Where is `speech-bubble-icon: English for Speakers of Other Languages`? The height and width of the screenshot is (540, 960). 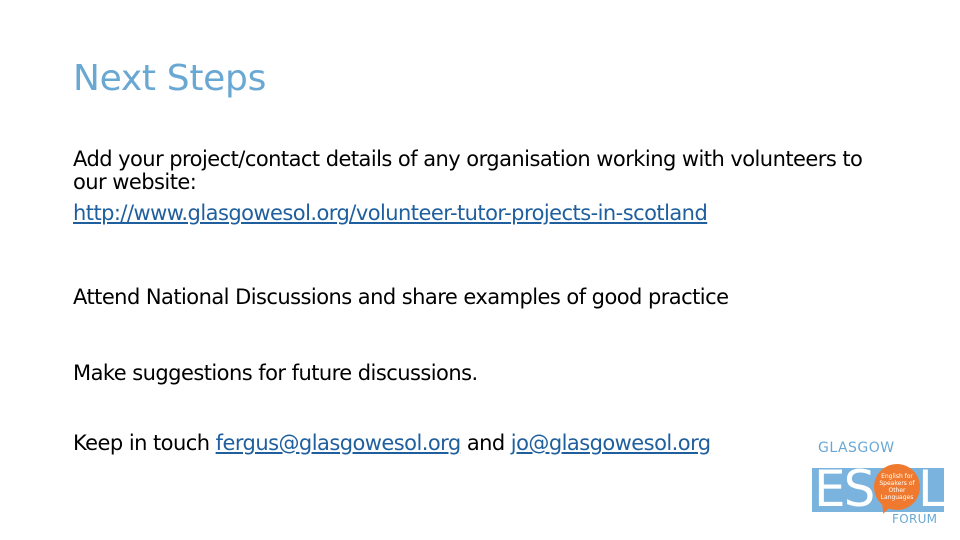
speech-bubble-icon: English for Speakers of Other Languages is located at coordinates (897, 487).